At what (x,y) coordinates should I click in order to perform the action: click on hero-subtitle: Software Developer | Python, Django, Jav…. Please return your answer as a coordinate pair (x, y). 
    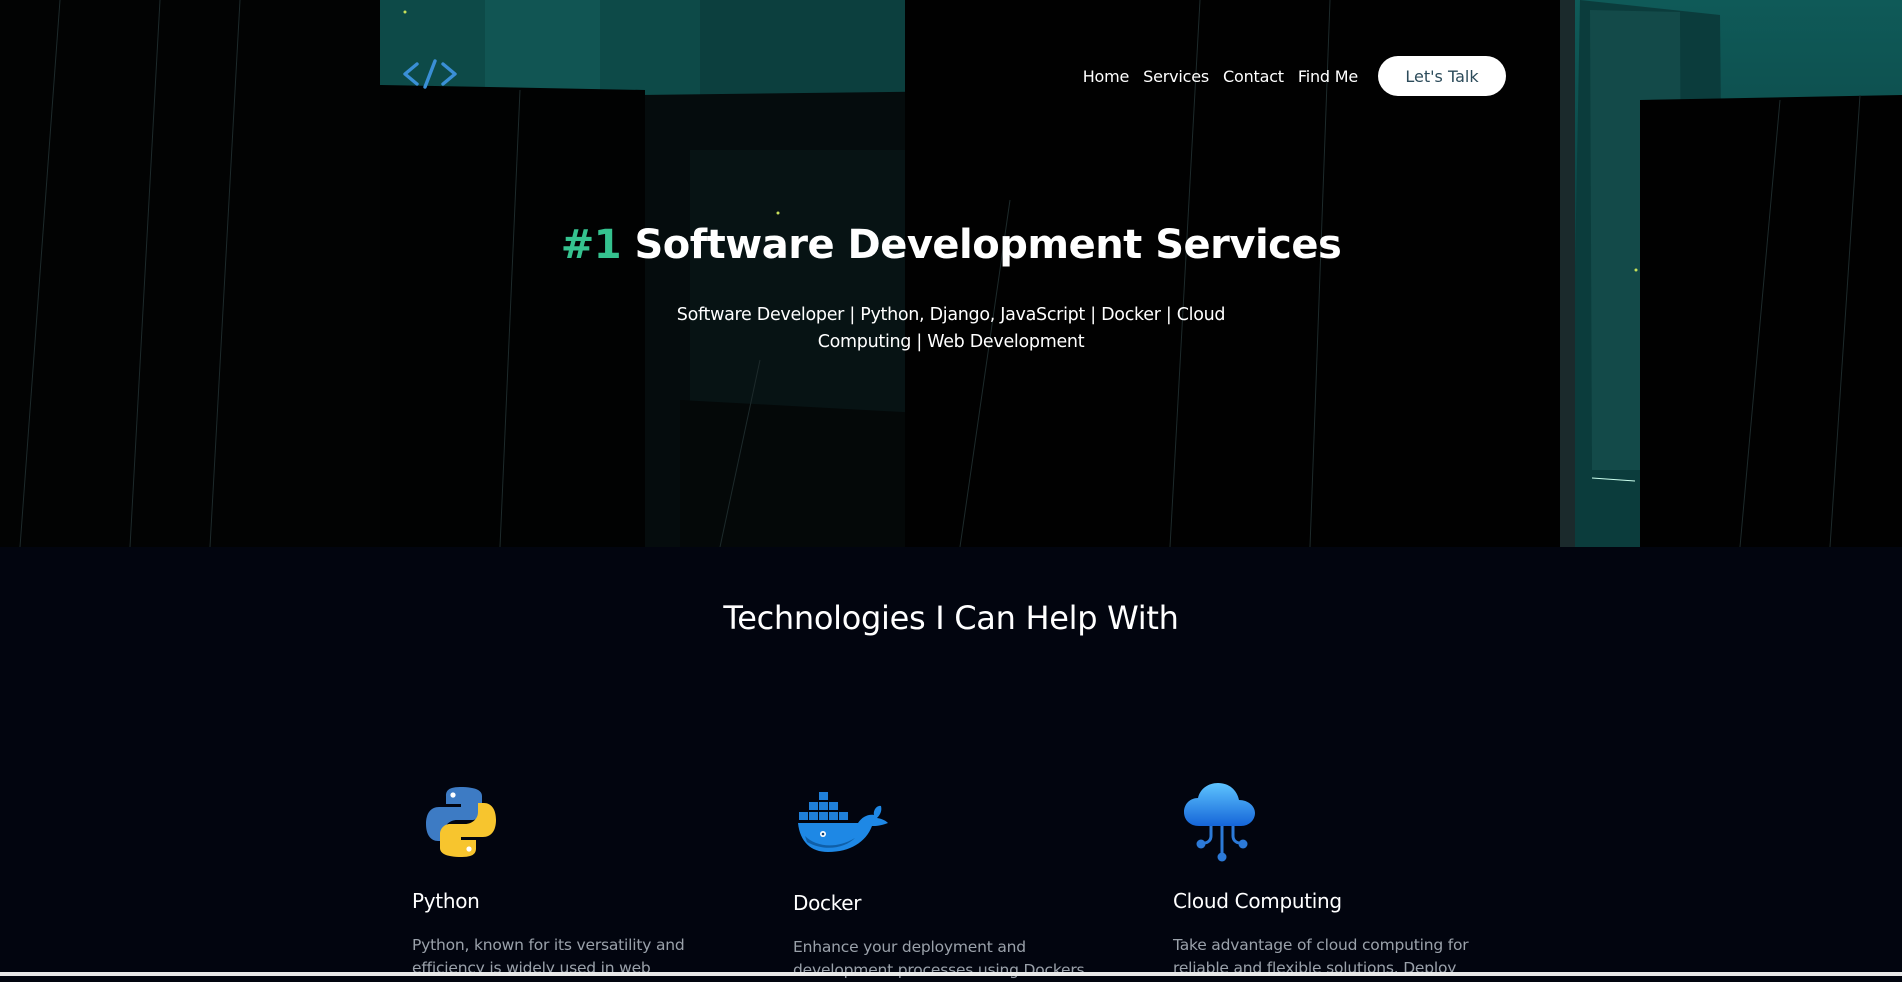
    Looking at the image, I should click on (951, 328).